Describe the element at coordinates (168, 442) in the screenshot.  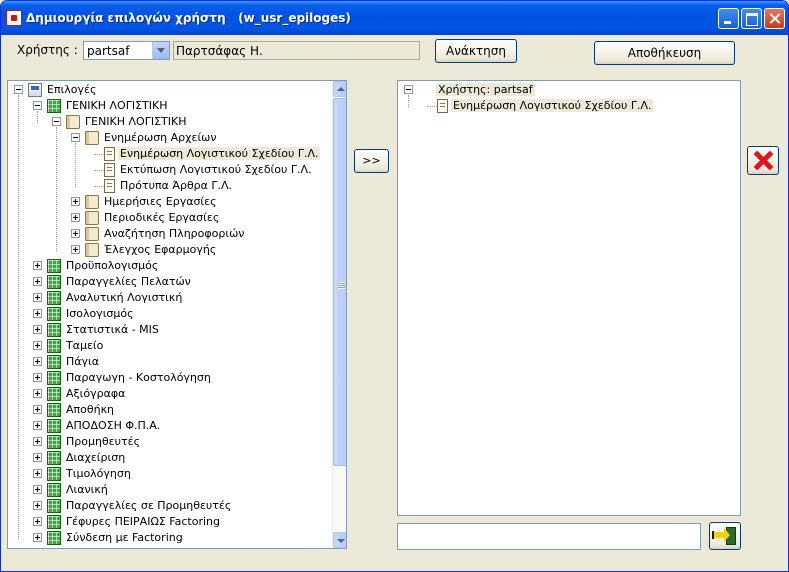
I see `tree-row: Προμηθευτές` at that location.